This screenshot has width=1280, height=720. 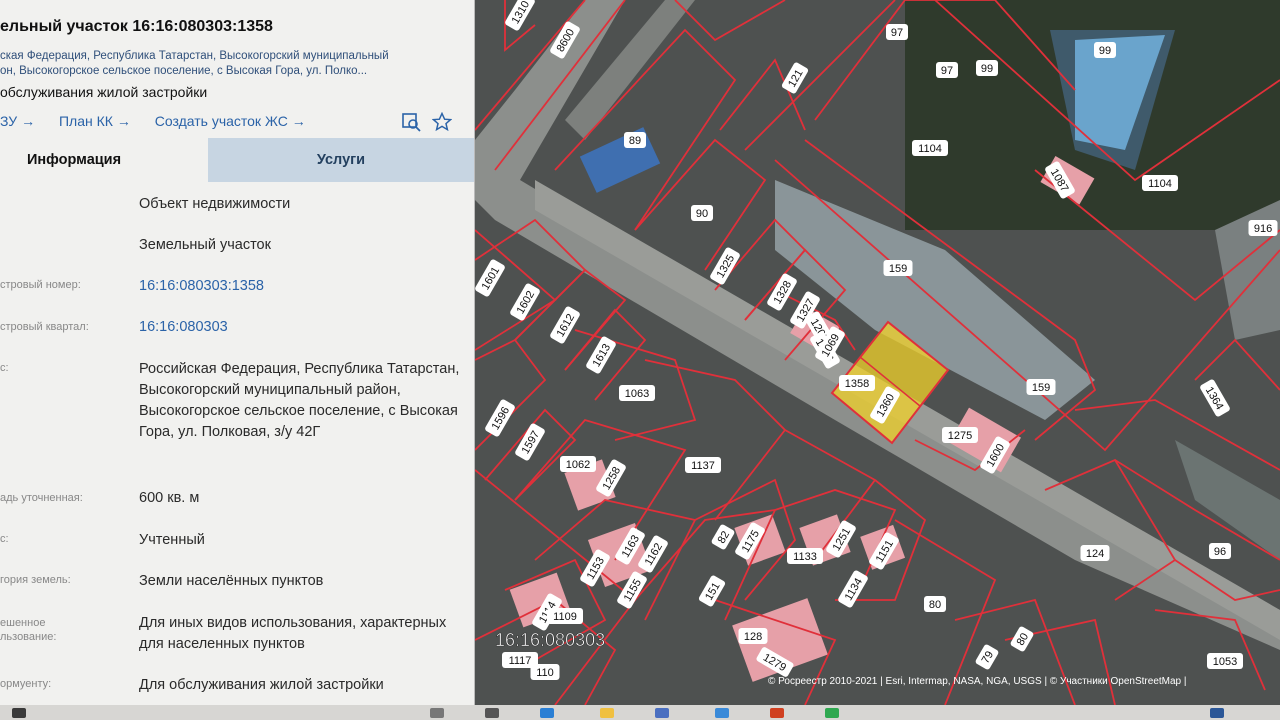 I want to click on tab-bar: Информация Услуги, so click(x=237, y=160).